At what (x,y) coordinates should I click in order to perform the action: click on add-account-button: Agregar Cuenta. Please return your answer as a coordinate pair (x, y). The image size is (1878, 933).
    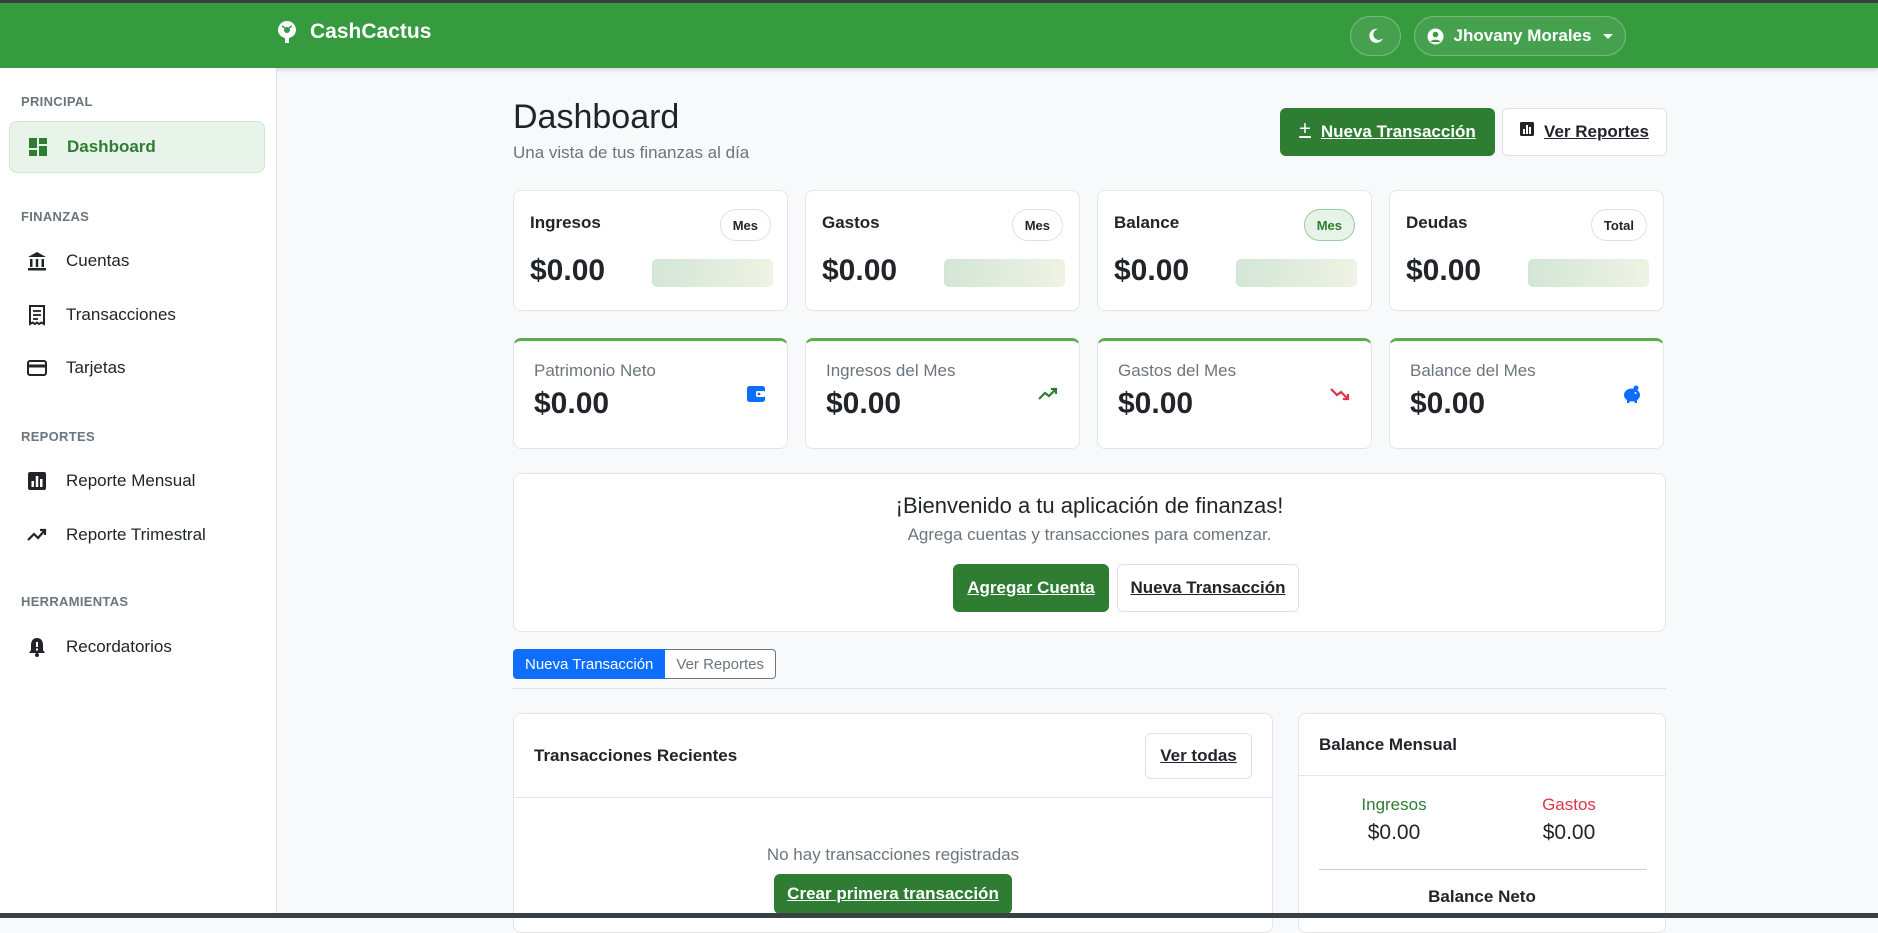
    Looking at the image, I should click on (1031, 588).